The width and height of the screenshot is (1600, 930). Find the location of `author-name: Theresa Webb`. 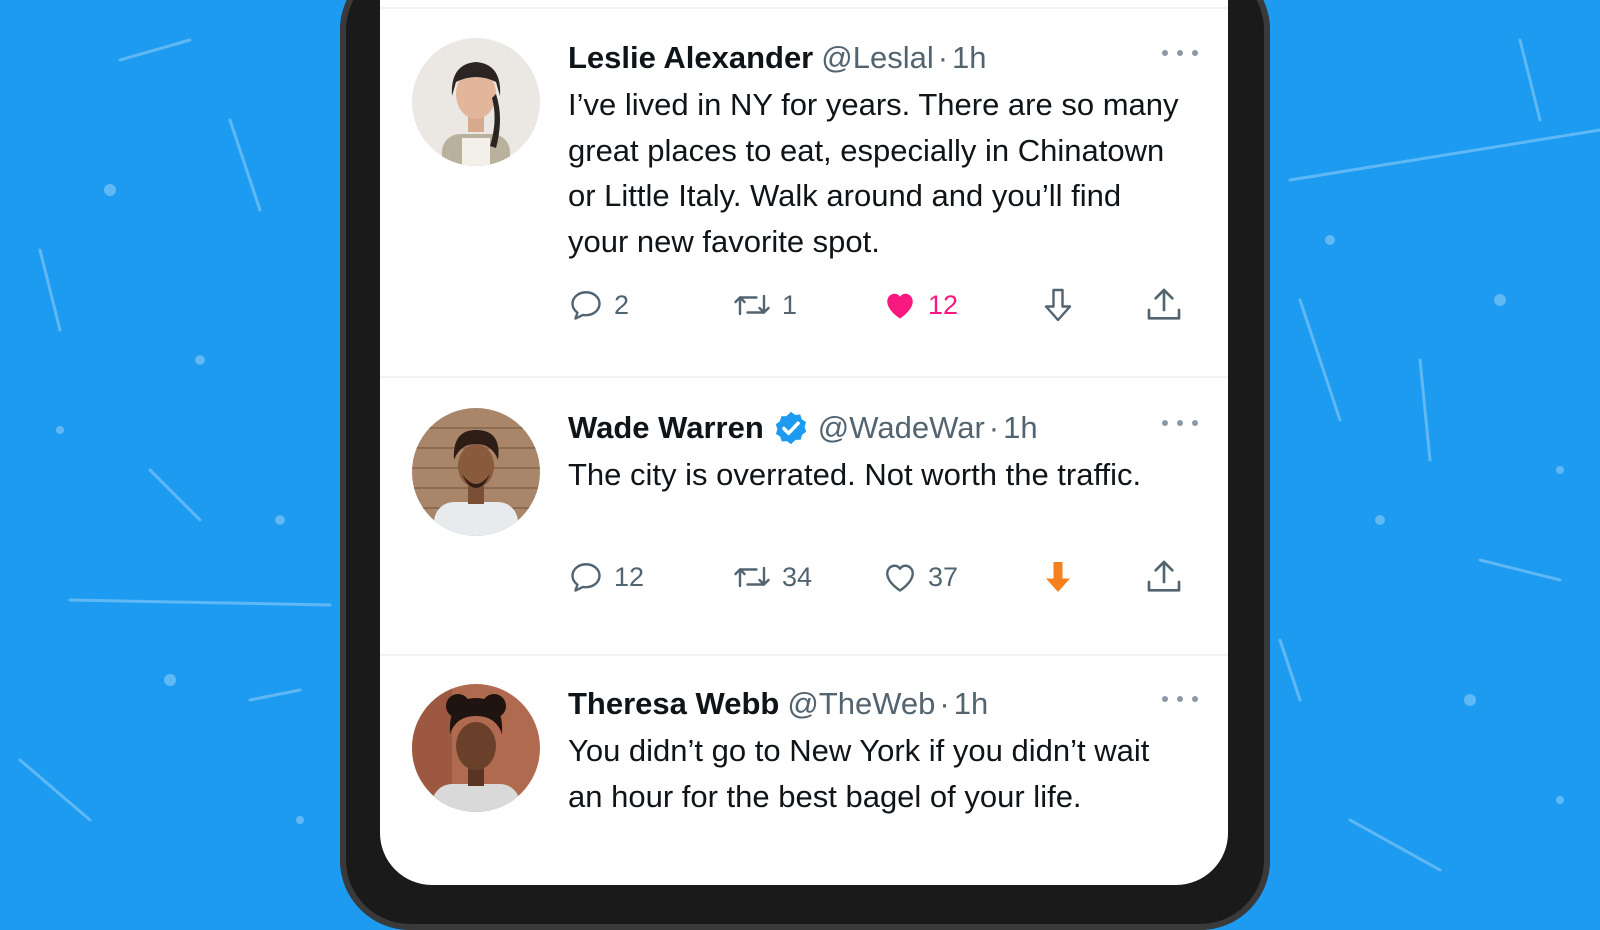

author-name: Theresa Webb is located at coordinates (673, 704).